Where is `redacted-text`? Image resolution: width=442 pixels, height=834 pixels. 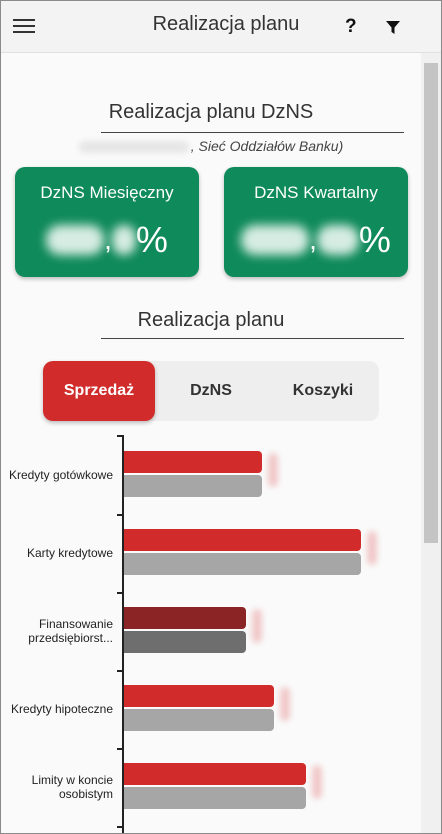 redacted-text is located at coordinates (133, 147).